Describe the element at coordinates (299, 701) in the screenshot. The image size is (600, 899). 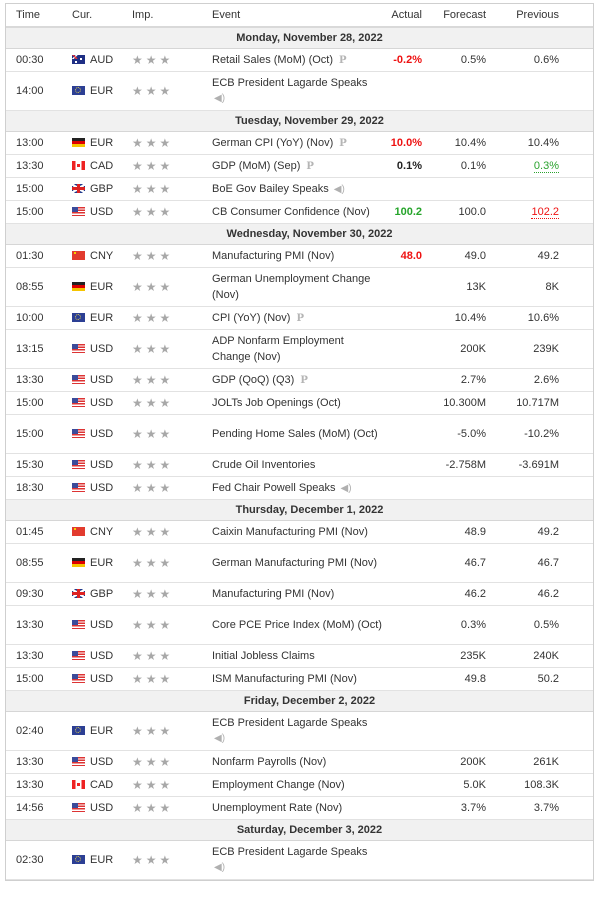
I see `day-header-row: Friday, December 2, 2022` at that location.